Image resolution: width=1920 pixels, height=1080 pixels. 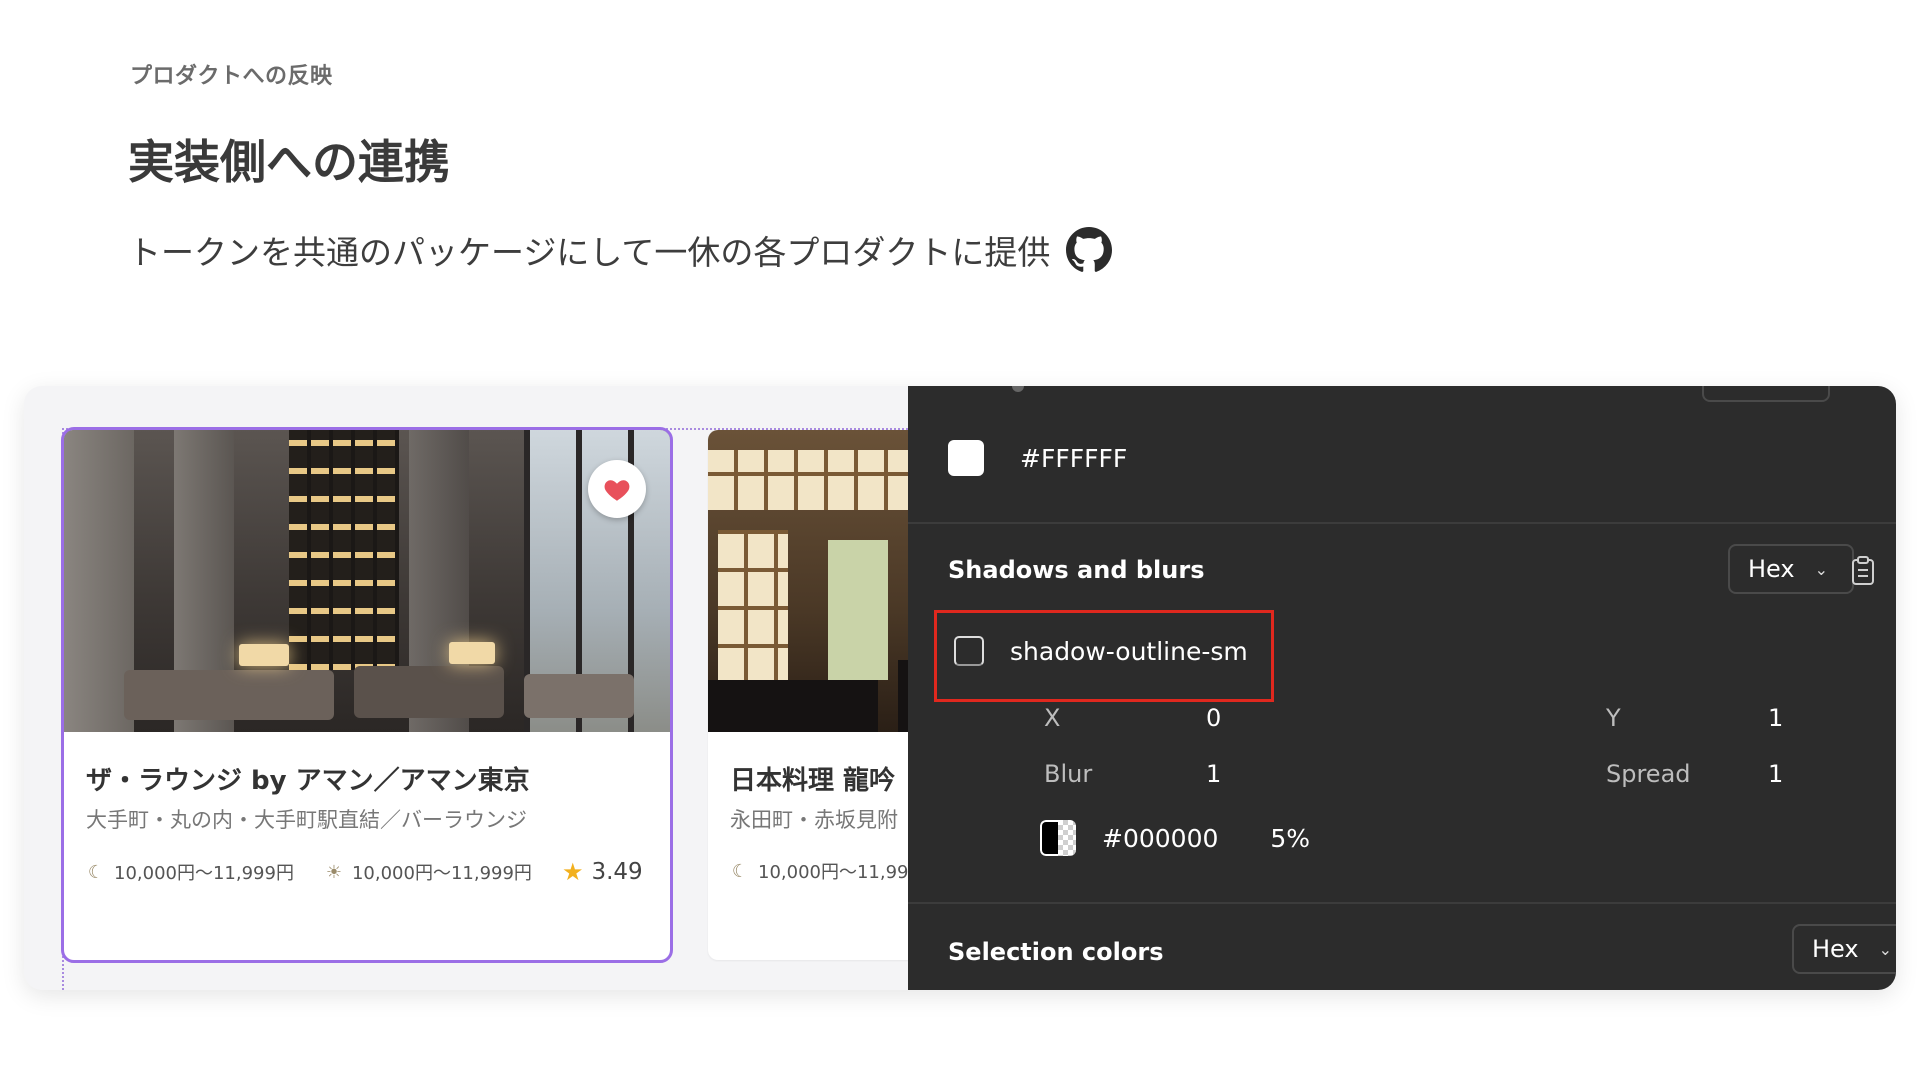 I want to click on shadow-color-hex: #000000, so click(x=1160, y=838).